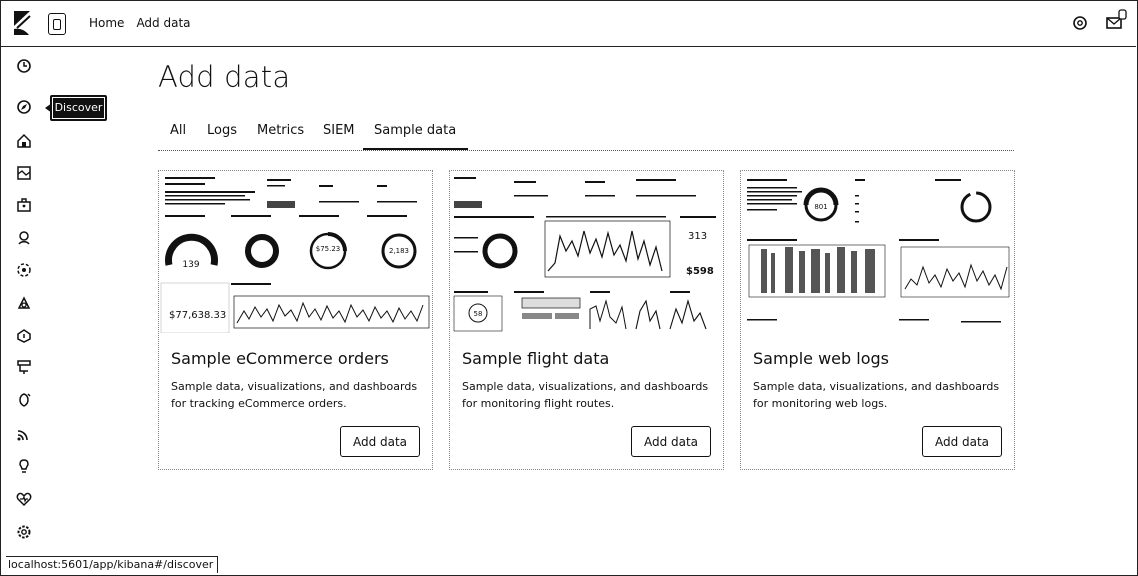 The width and height of the screenshot is (1138, 576). What do you see at coordinates (280, 358) in the screenshot?
I see `card-title: Sample eCommerce orders` at bounding box center [280, 358].